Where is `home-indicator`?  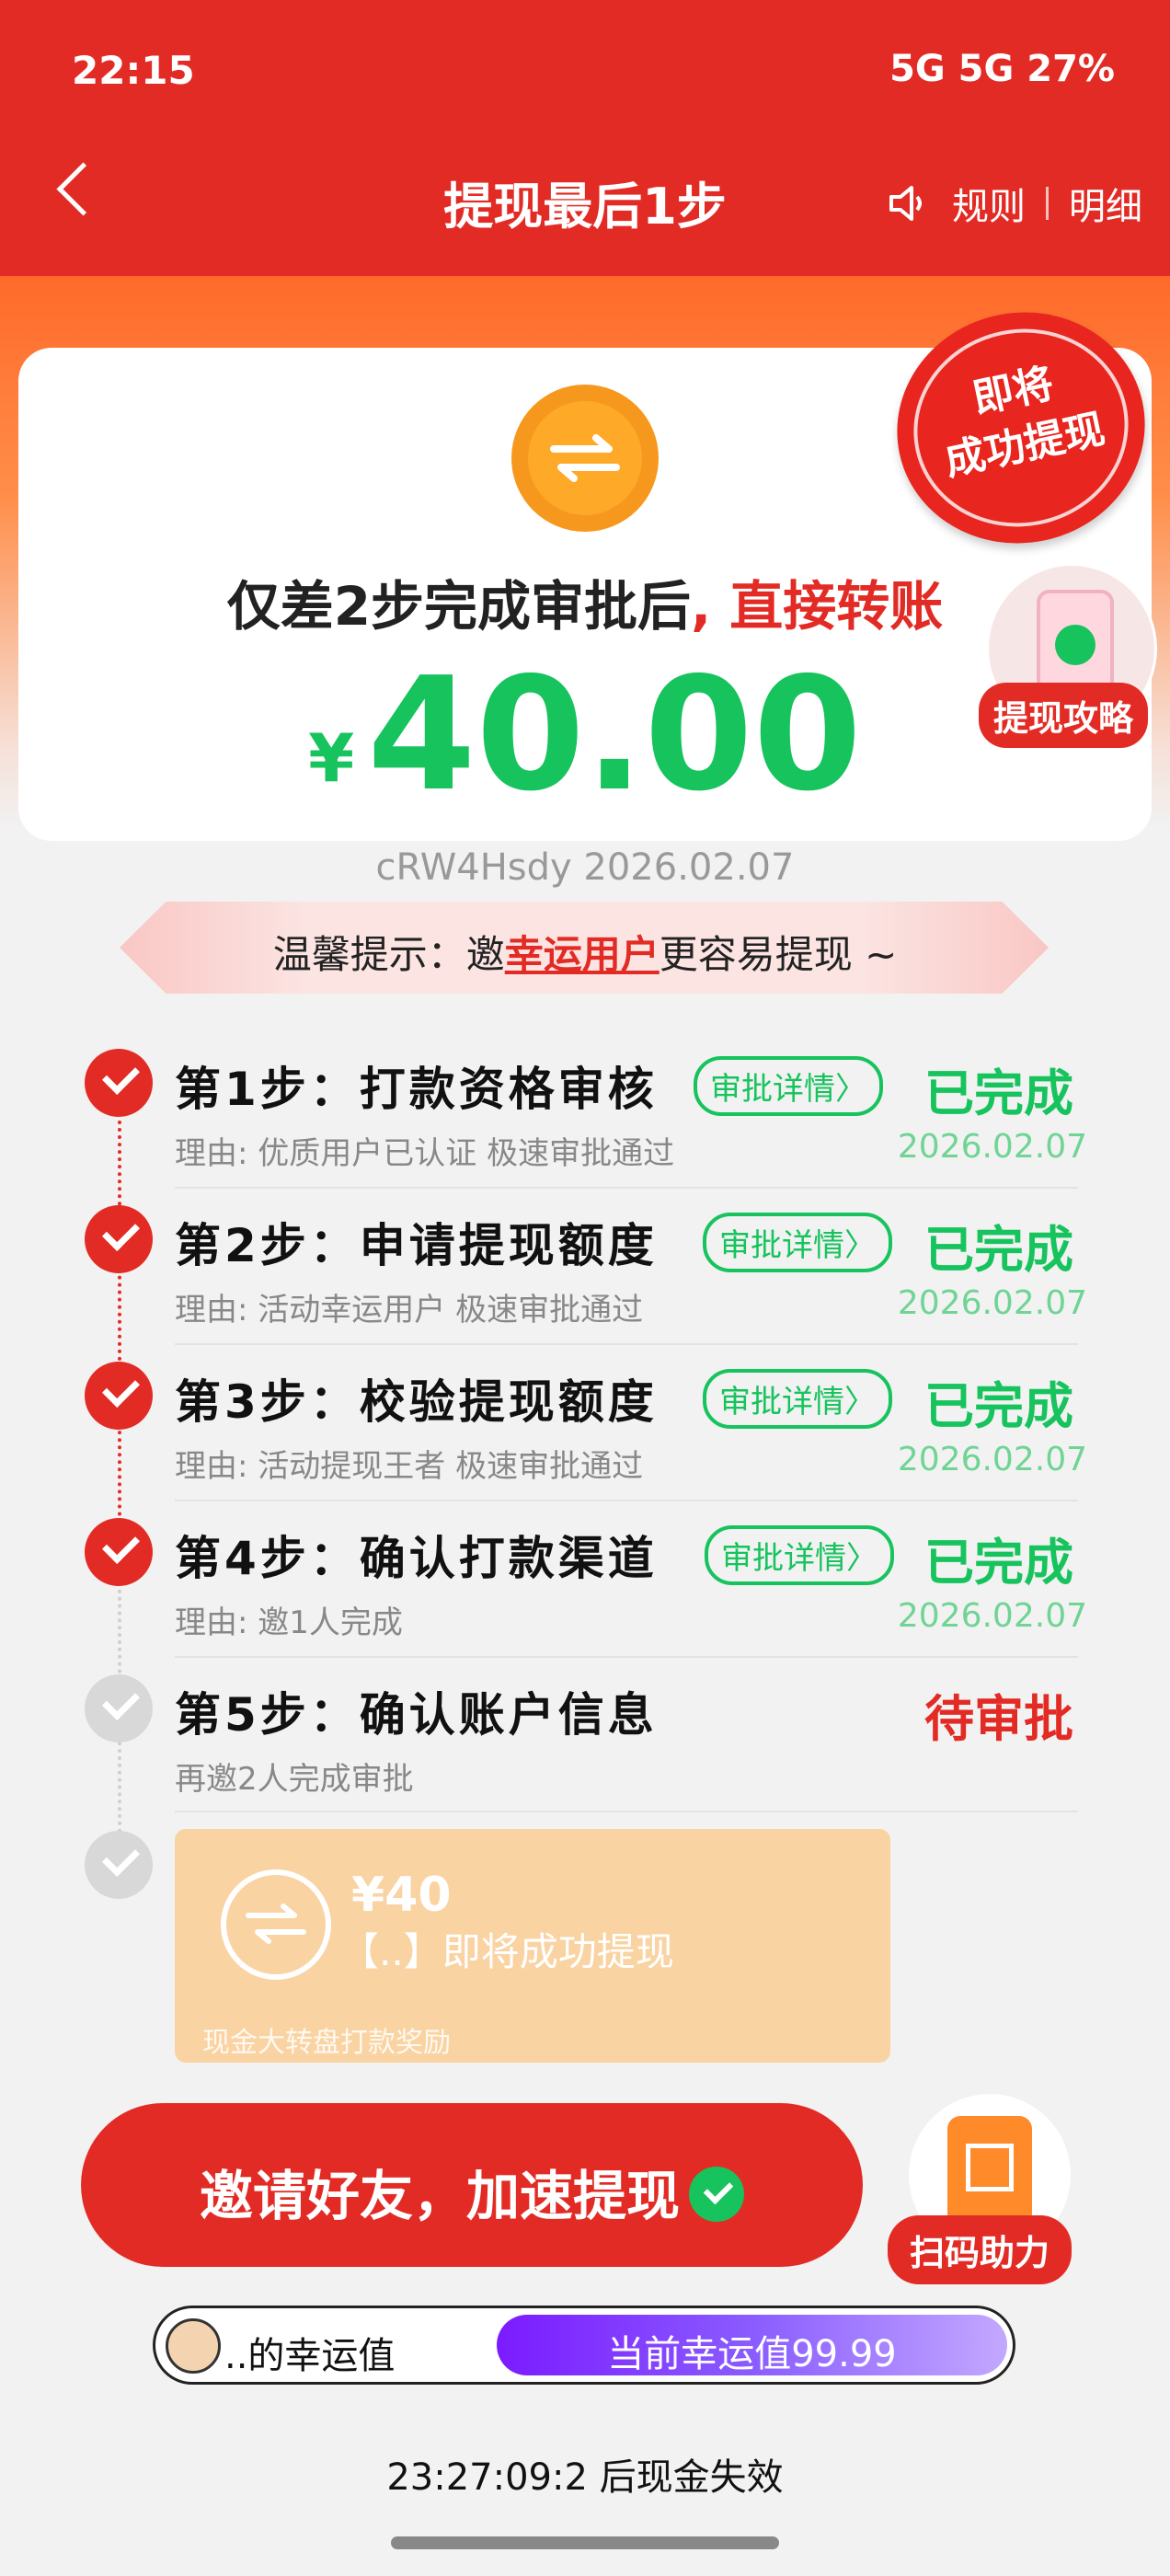
home-indicator is located at coordinates (585, 2542).